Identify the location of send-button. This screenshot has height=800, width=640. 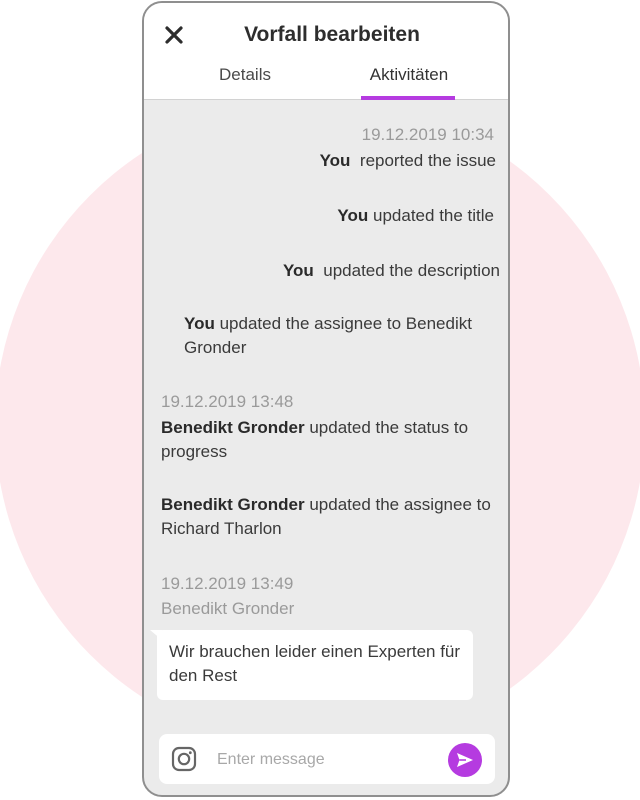
(465, 760).